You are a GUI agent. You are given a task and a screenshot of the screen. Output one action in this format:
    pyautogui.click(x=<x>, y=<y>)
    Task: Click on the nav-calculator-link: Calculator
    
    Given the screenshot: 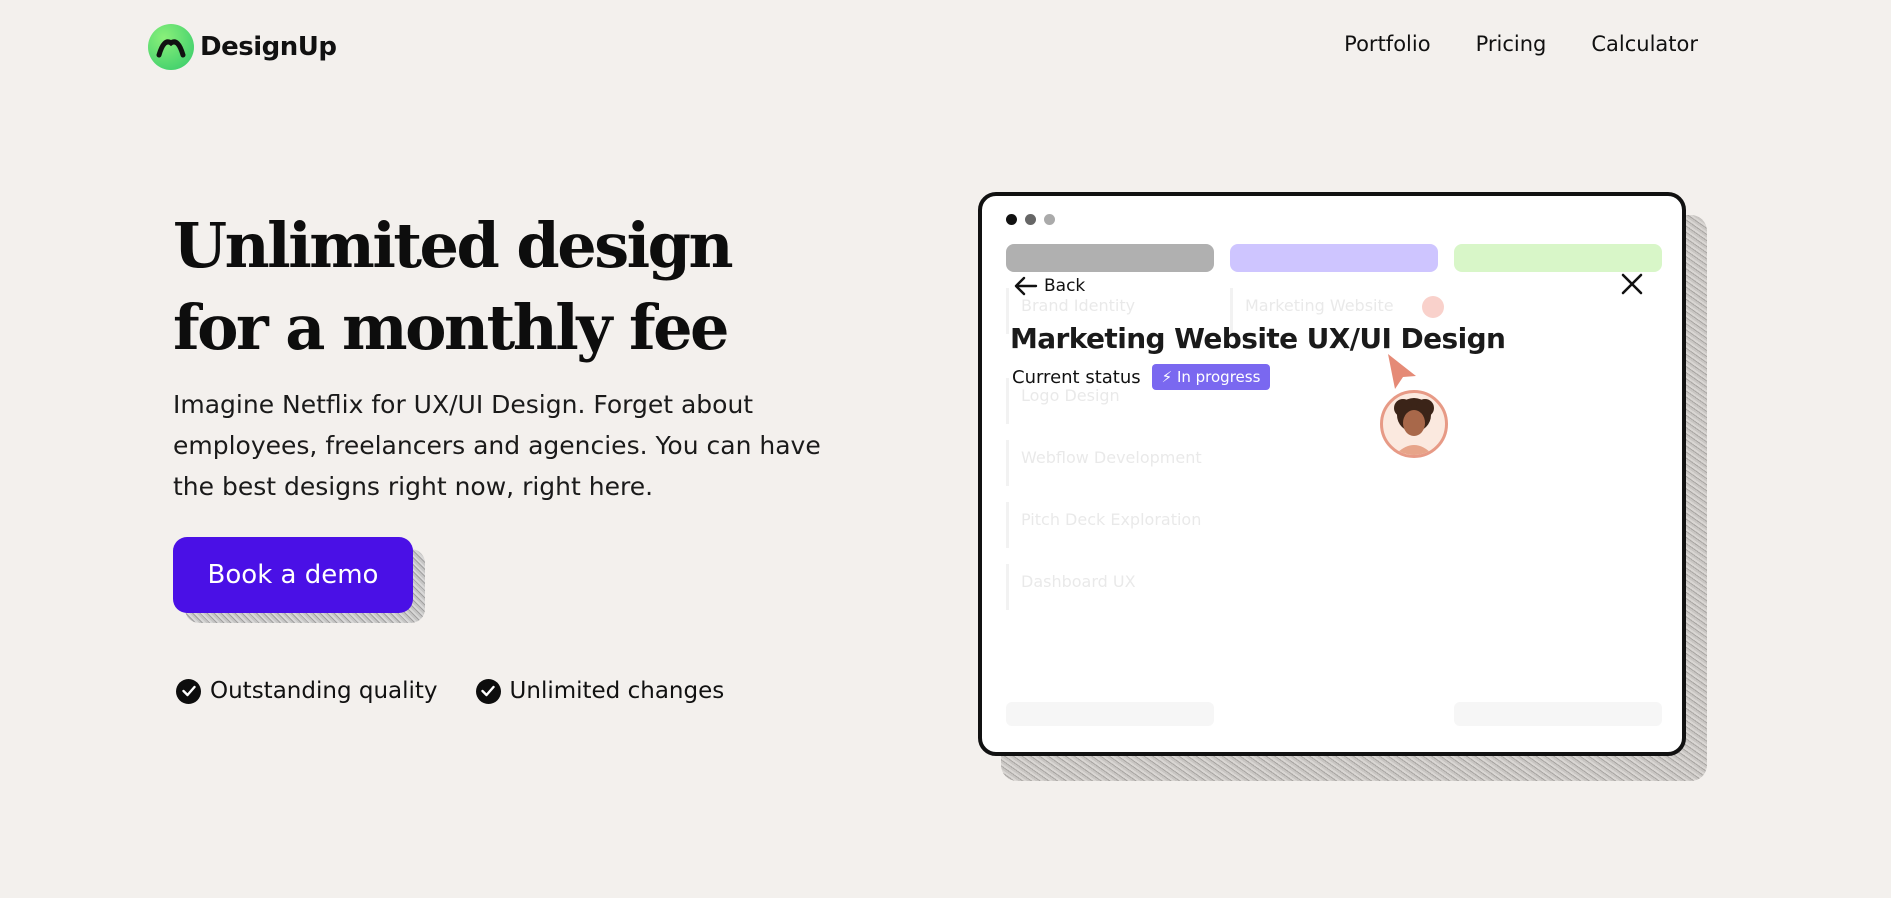 What is the action you would take?
    pyautogui.click(x=1644, y=44)
    